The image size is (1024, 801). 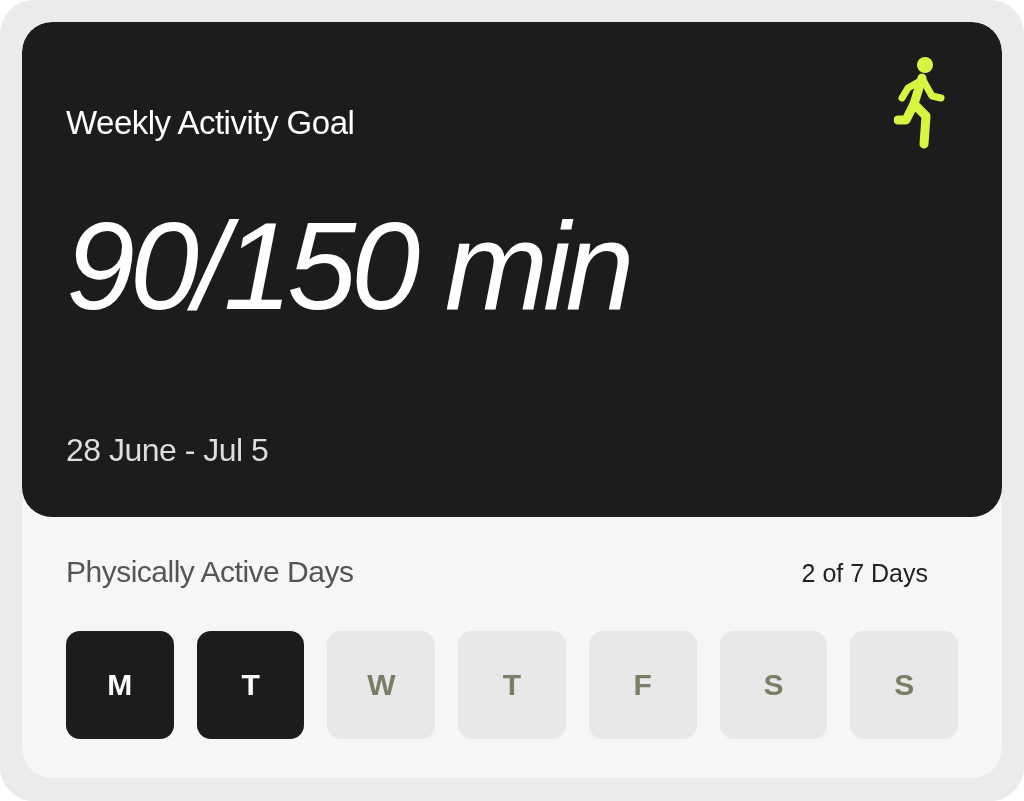 What do you see at coordinates (210, 572) in the screenshot?
I see `section-label: Physically Active Days` at bounding box center [210, 572].